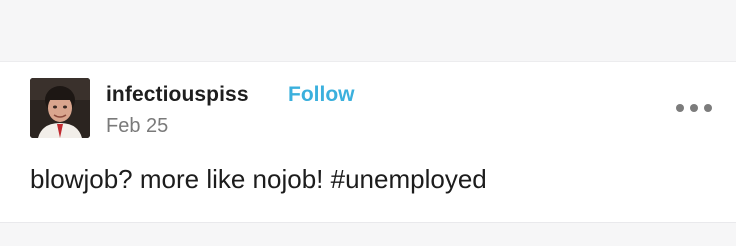  I want to click on avatar, so click(60, 108).